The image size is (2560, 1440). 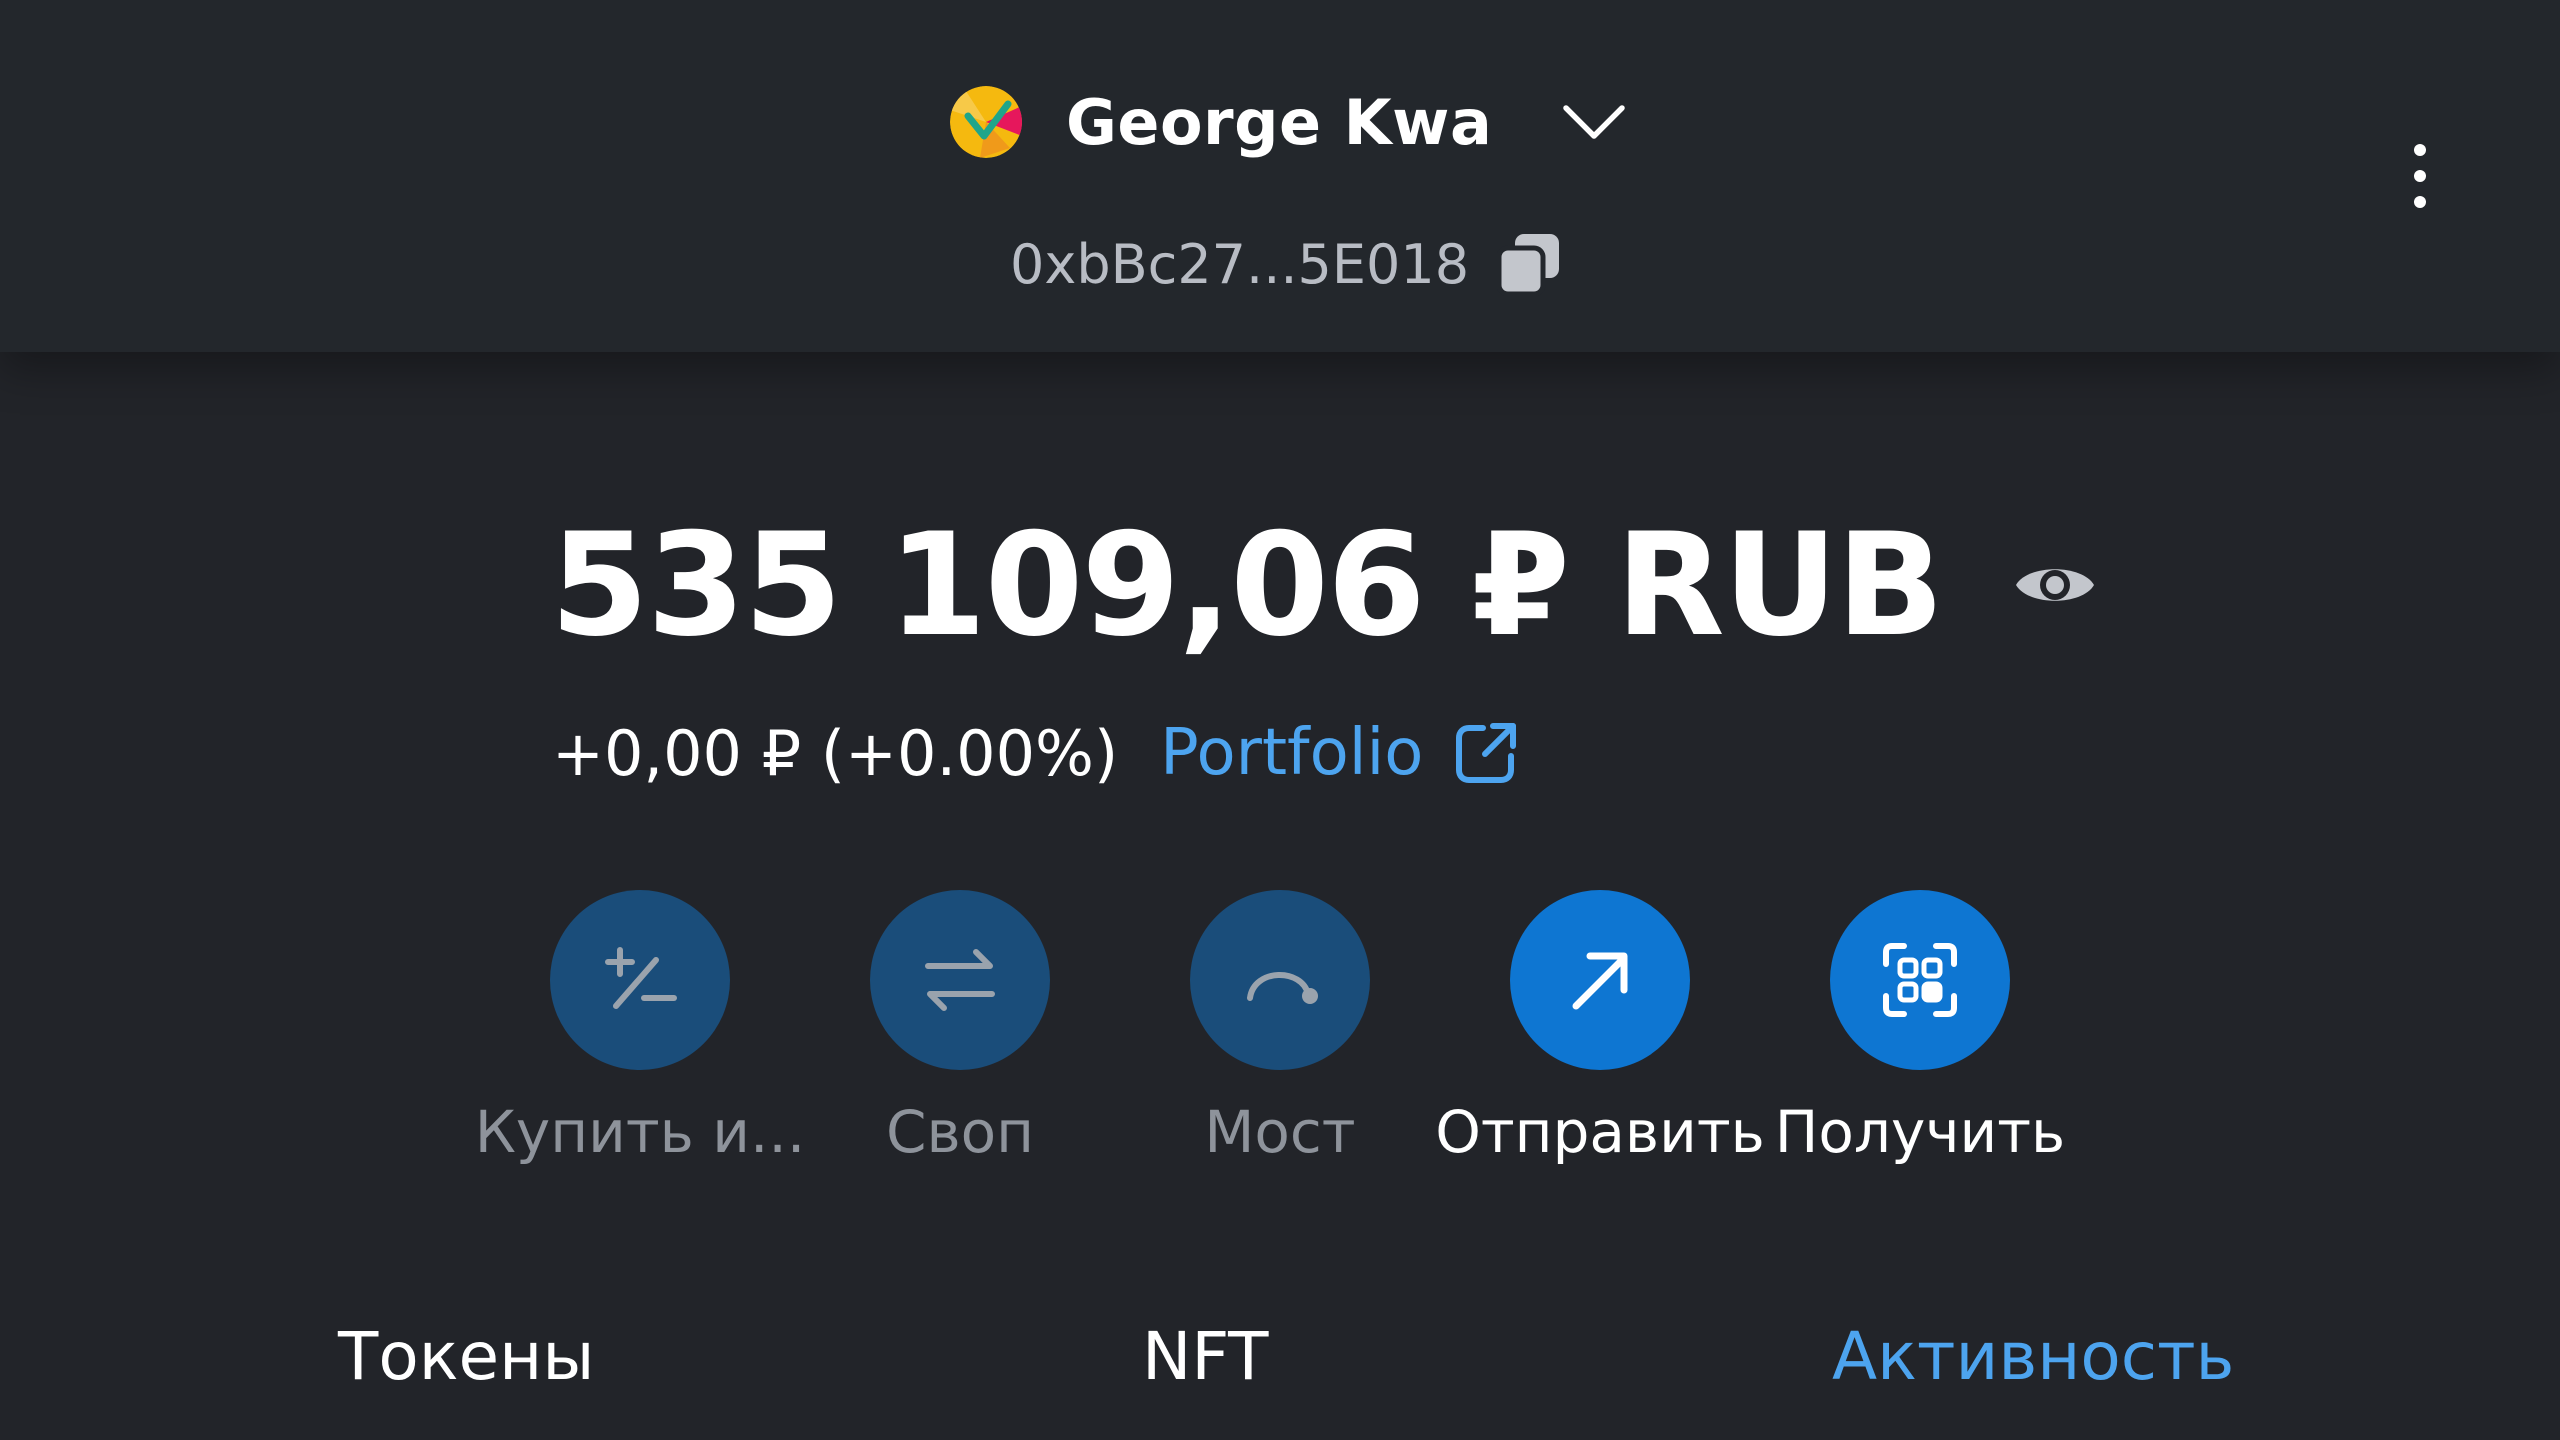 I want to click on swap-arrows-icon, so click(x=960, y=980).